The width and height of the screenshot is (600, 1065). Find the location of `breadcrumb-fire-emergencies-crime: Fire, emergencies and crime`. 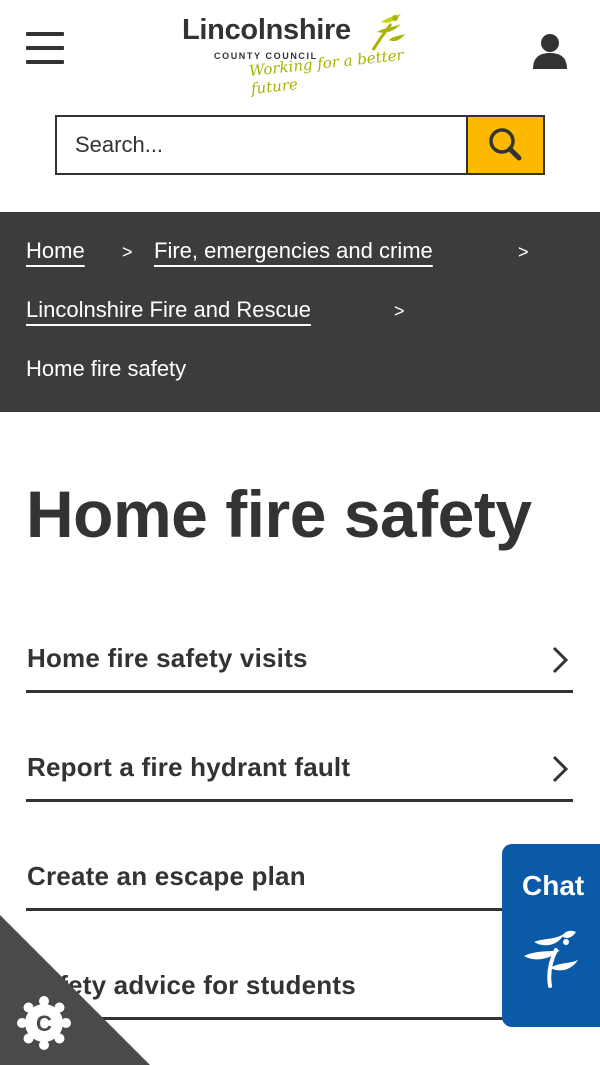

breadcrumb-fire-emergencies-crime: Fire, emergencies and crime is located at coordinates (293, 251).